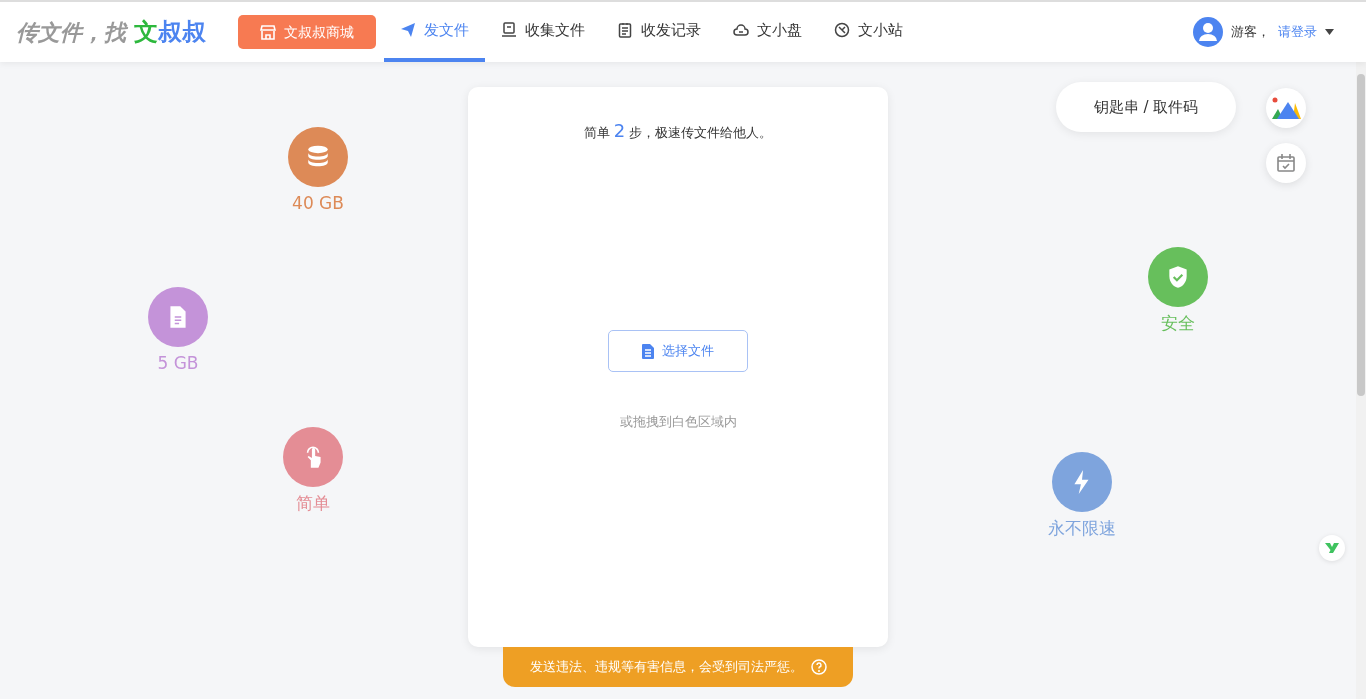 Image resolution: width=1366 pixels, height=699 pixels. Describe the element at coordinates (1178, 323) in the screenshot. I see `feature-label: 安全` at that location.